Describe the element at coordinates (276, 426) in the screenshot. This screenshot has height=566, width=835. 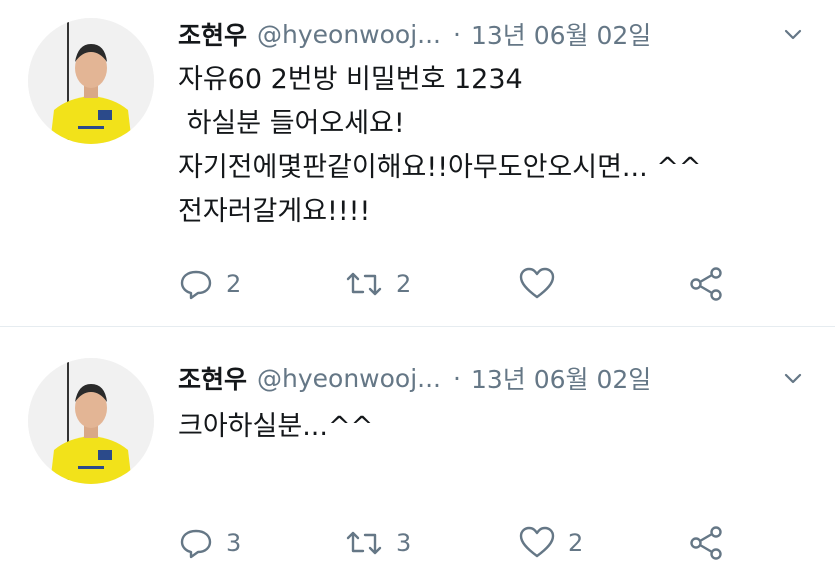
I see `tweet-text: 크아하실분...^^` at that location.